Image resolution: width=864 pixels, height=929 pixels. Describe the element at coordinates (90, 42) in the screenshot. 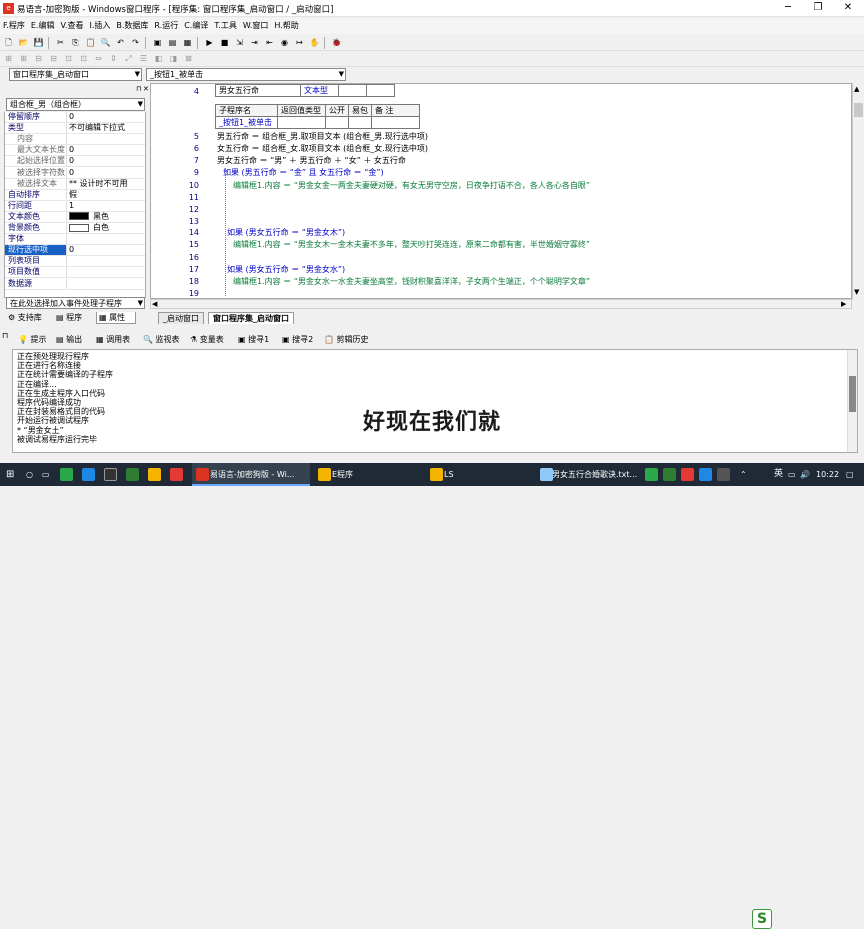

I see `paste-icon: 📋` at that location.